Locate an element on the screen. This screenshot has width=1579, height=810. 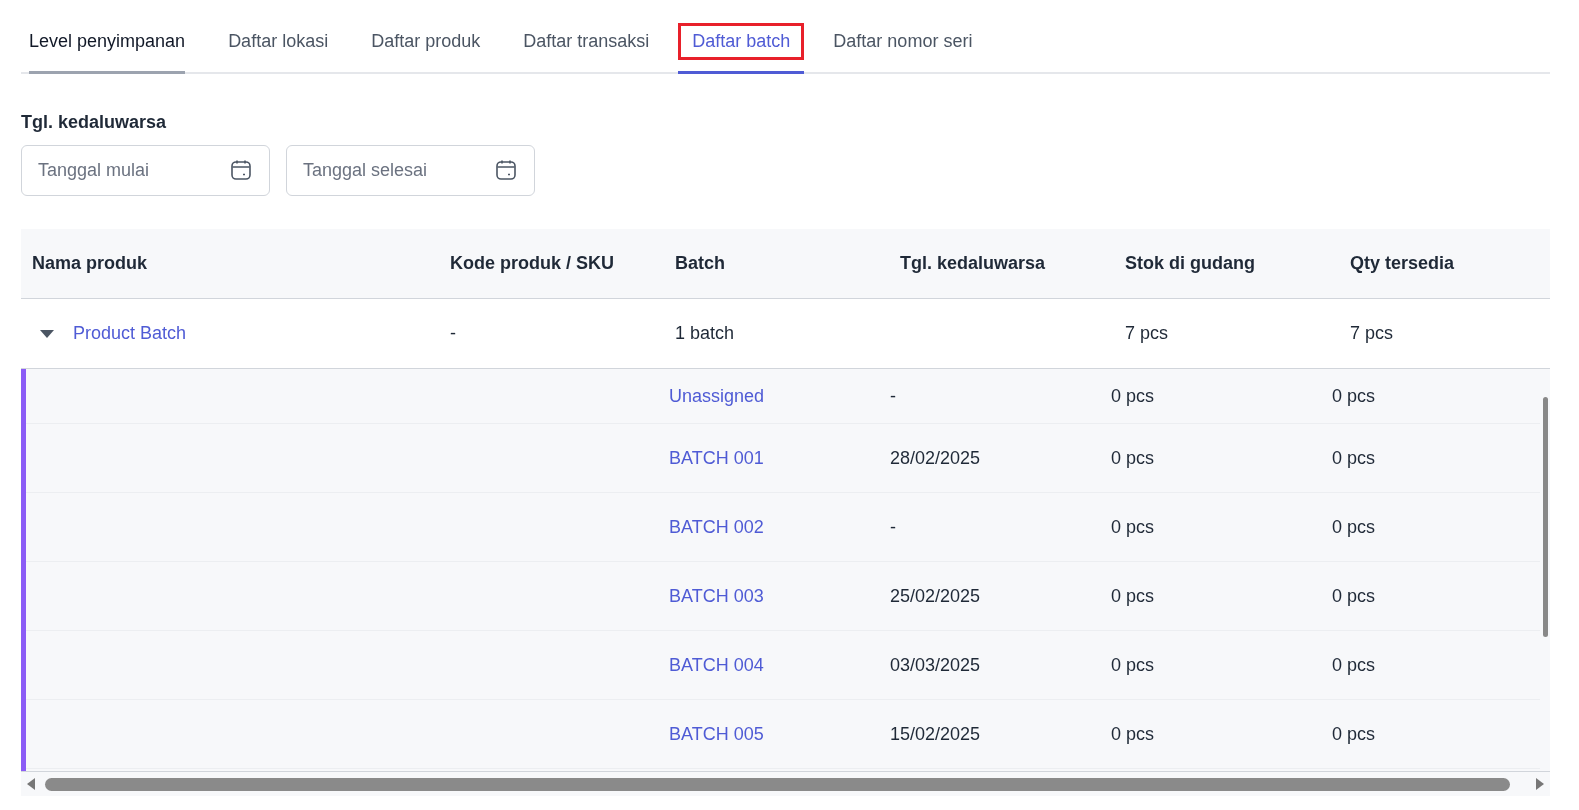
batch-link: BATCH 002 is located at coordinates (716, 526).